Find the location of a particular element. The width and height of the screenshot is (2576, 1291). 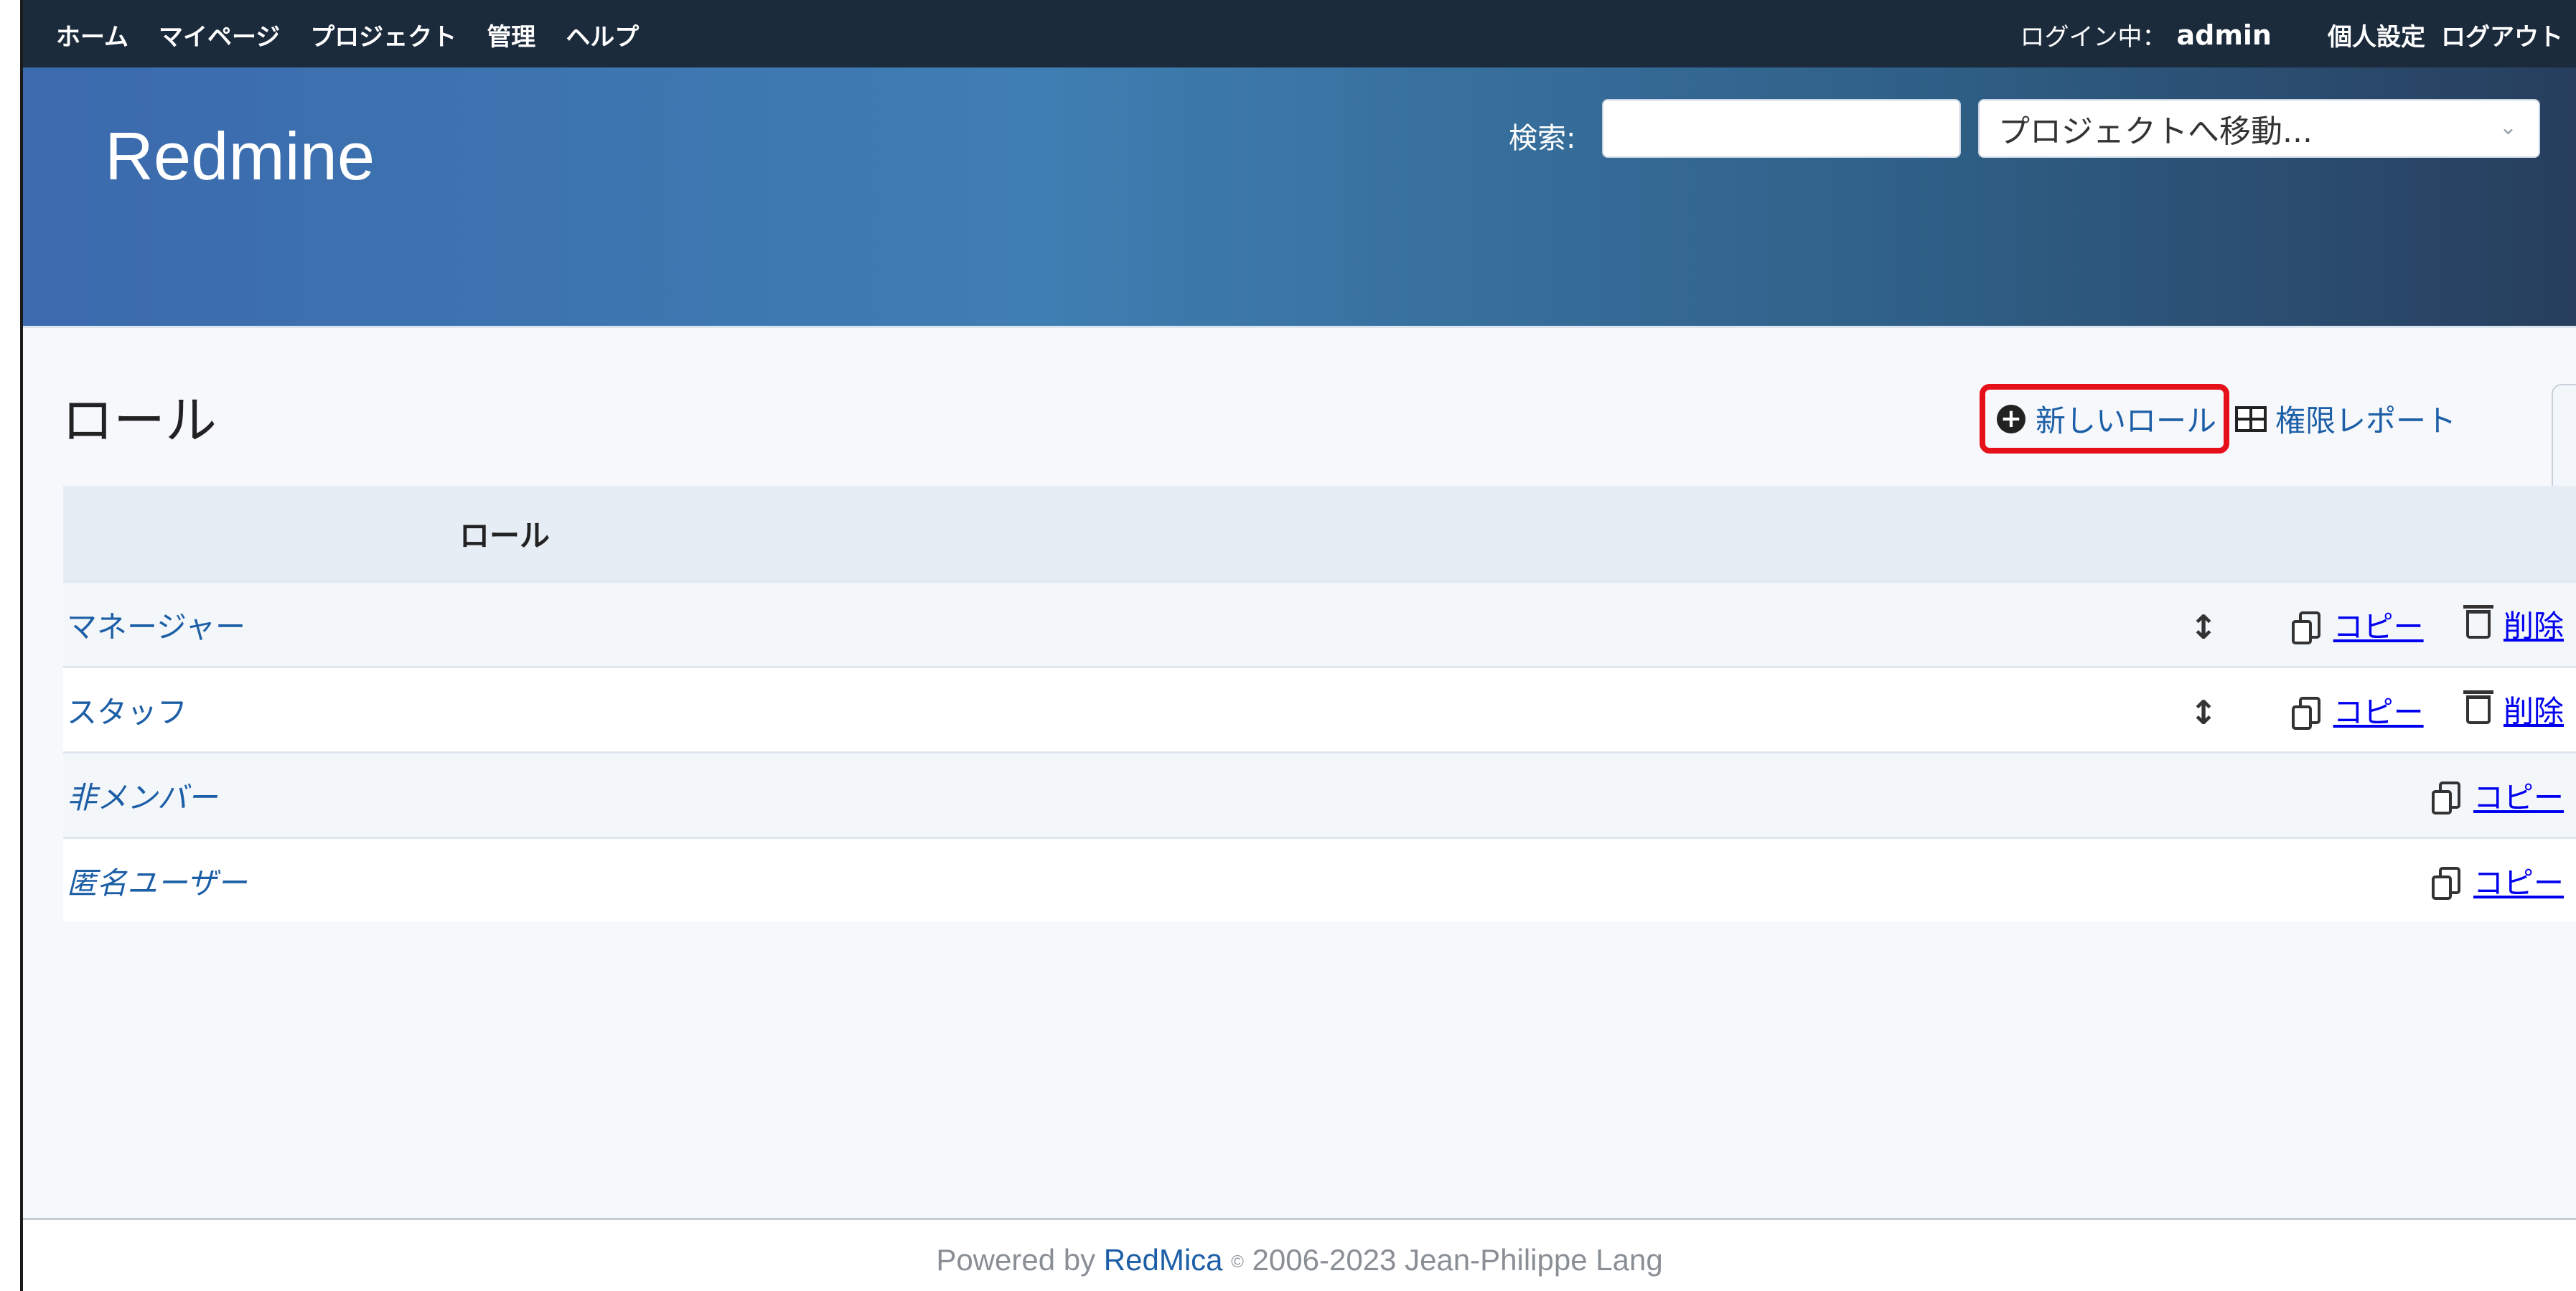

footer-powered-by: Powered by is located at coordinates (1016, 1260).